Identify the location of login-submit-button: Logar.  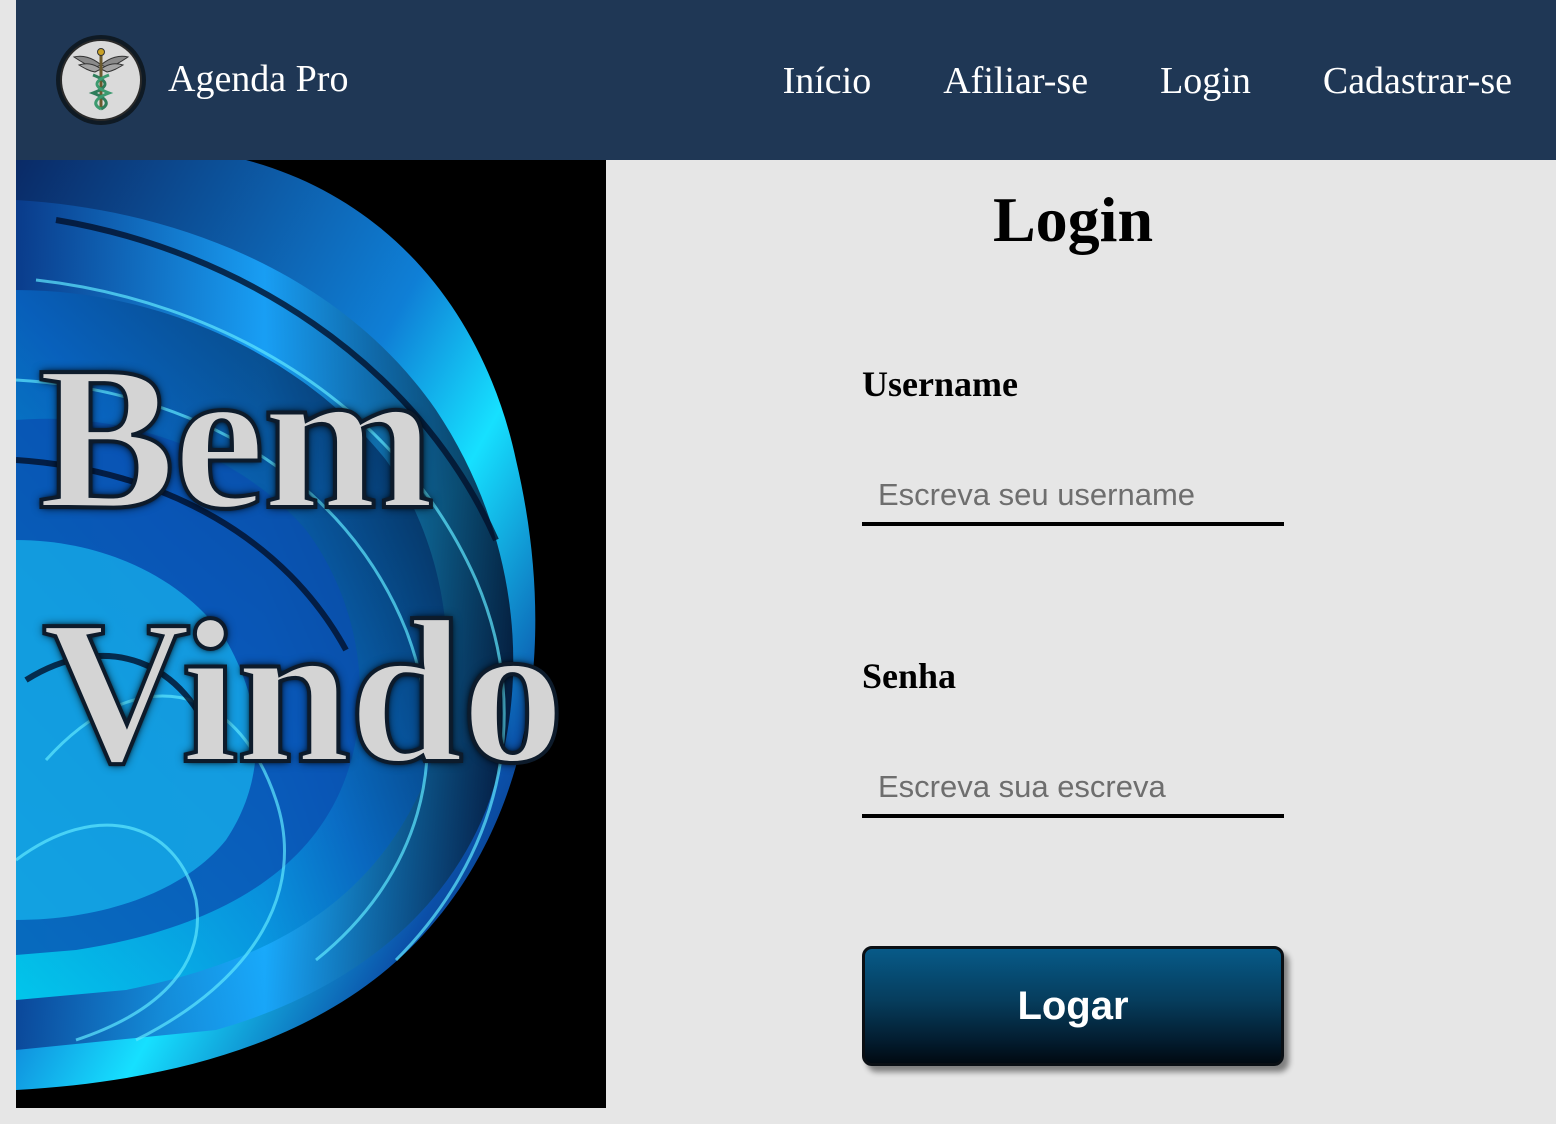
(1073, 1006).